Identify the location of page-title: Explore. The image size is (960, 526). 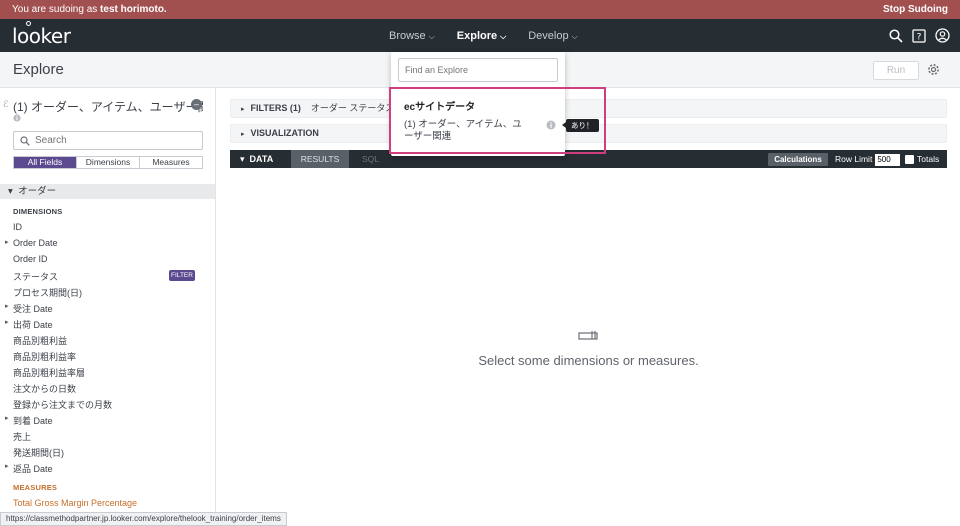
(38, 69).